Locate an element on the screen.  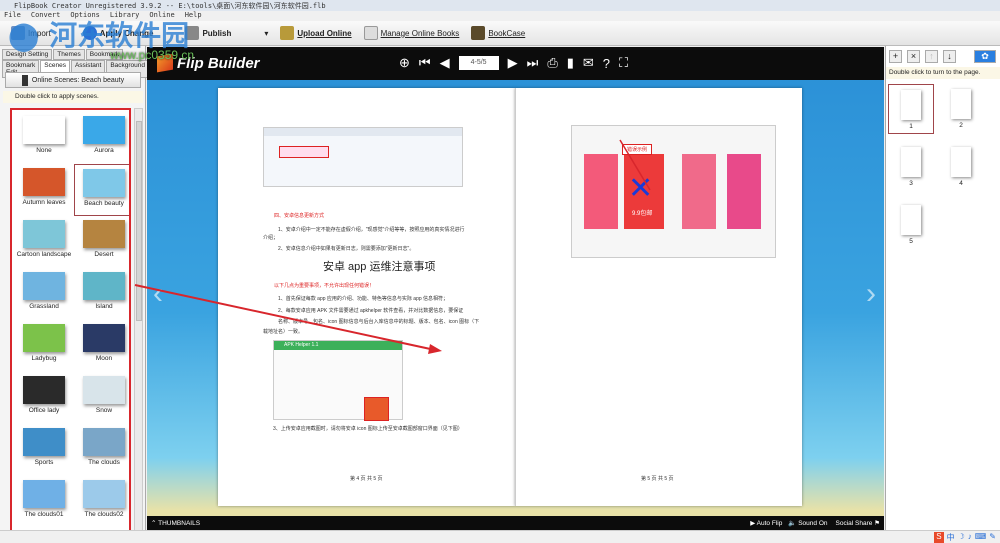
scene-item: Desert is located at coordinates (101, 242).